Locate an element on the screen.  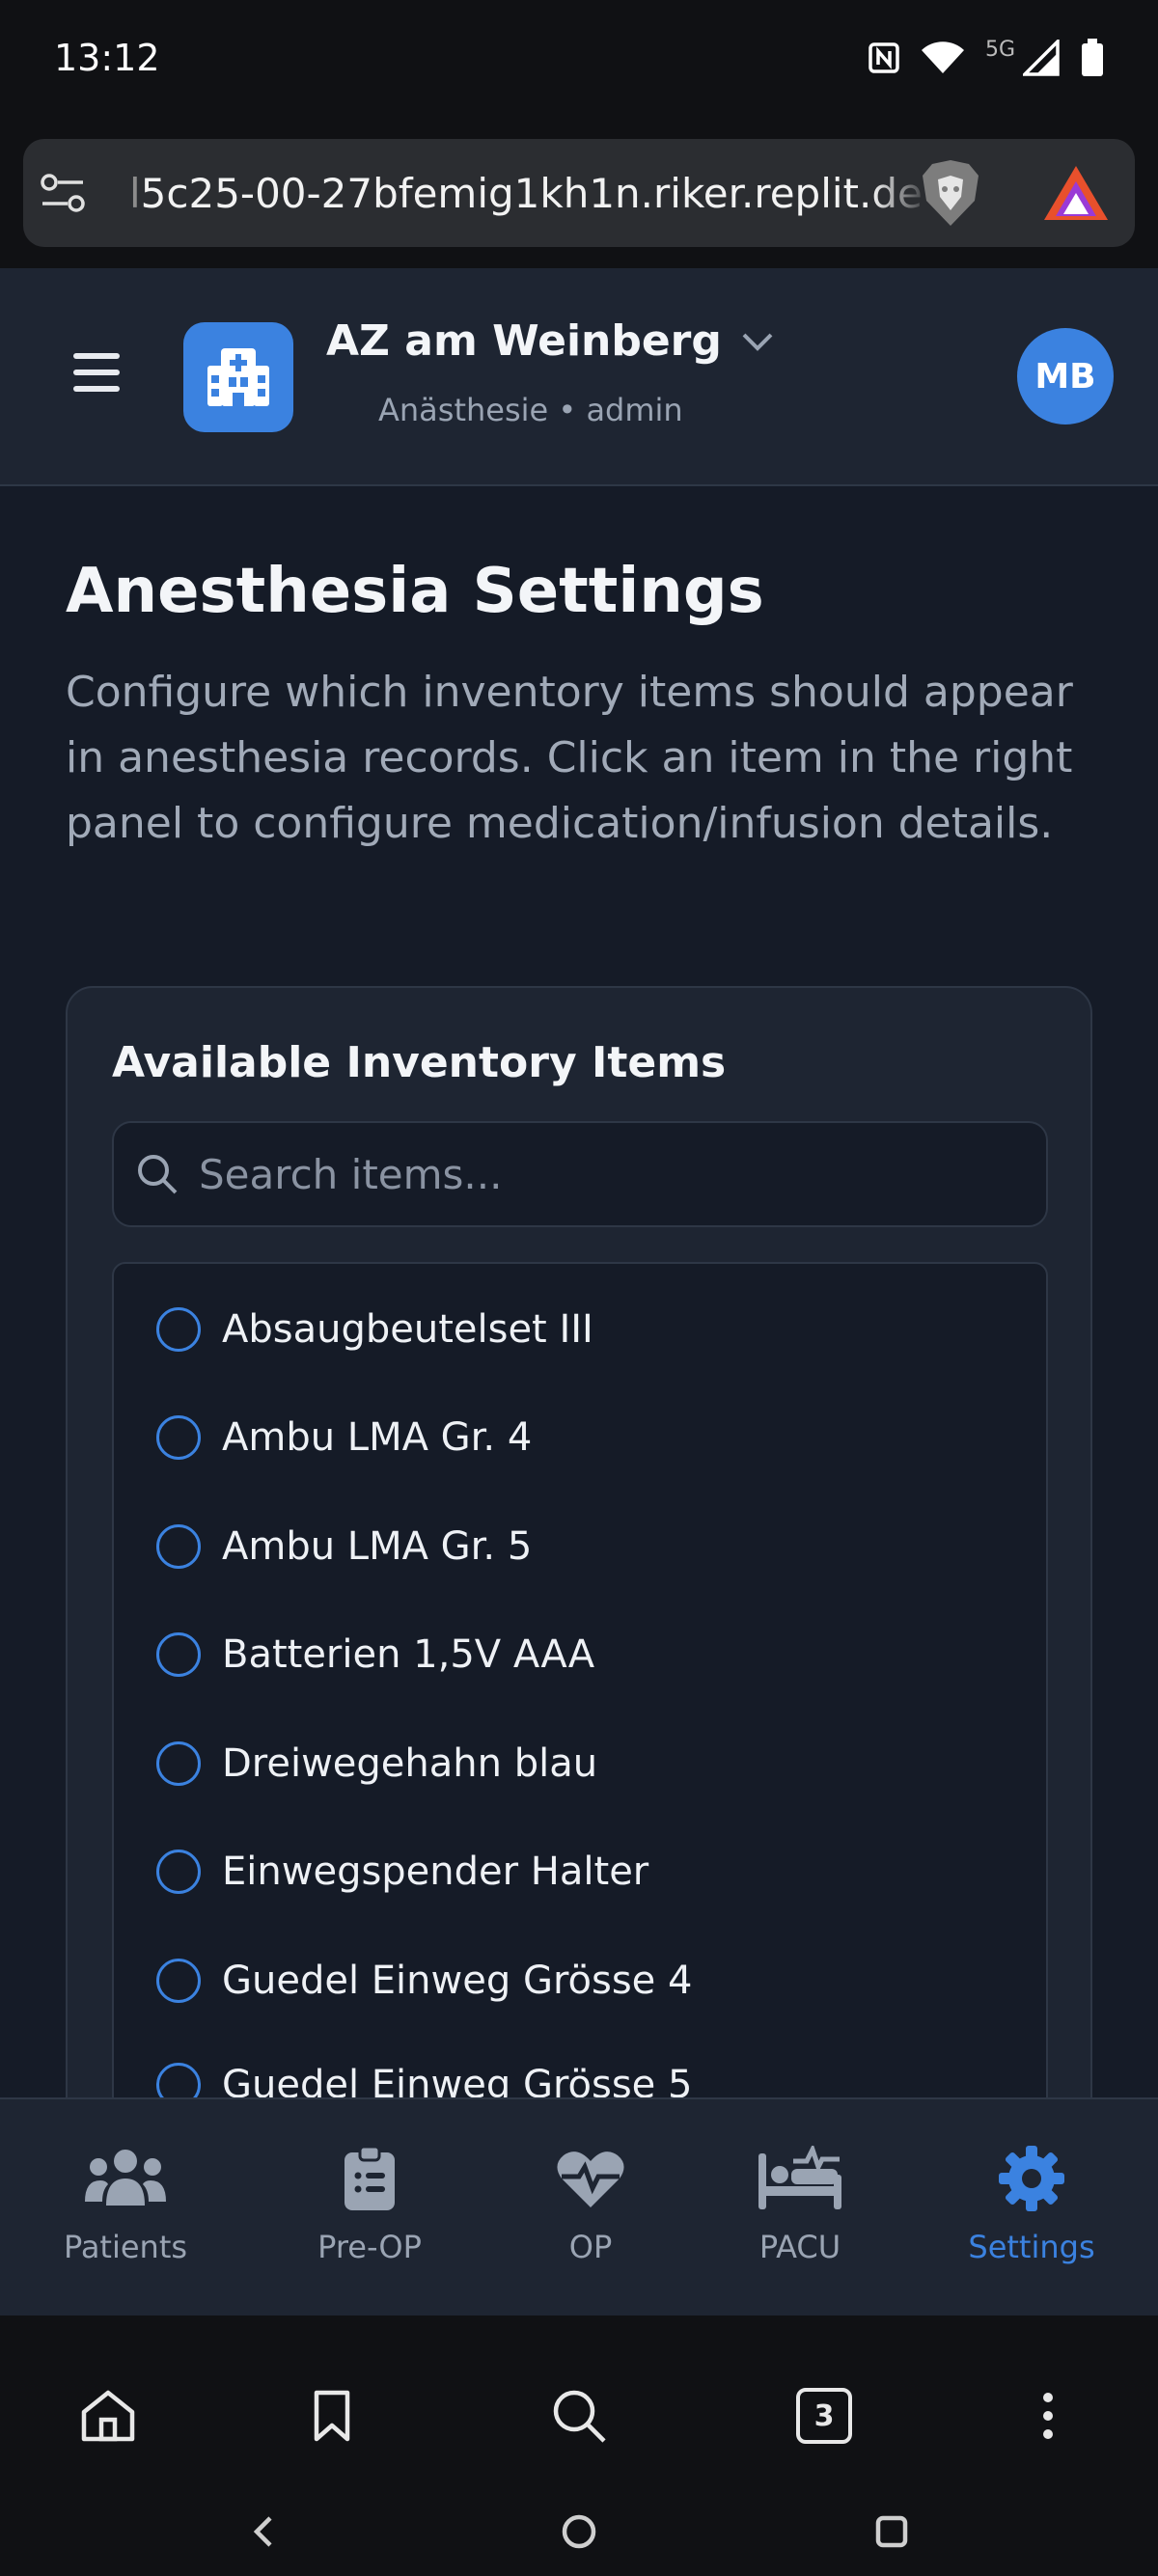
status-bar: 13:12 5G is located at coordinates (579, 58).